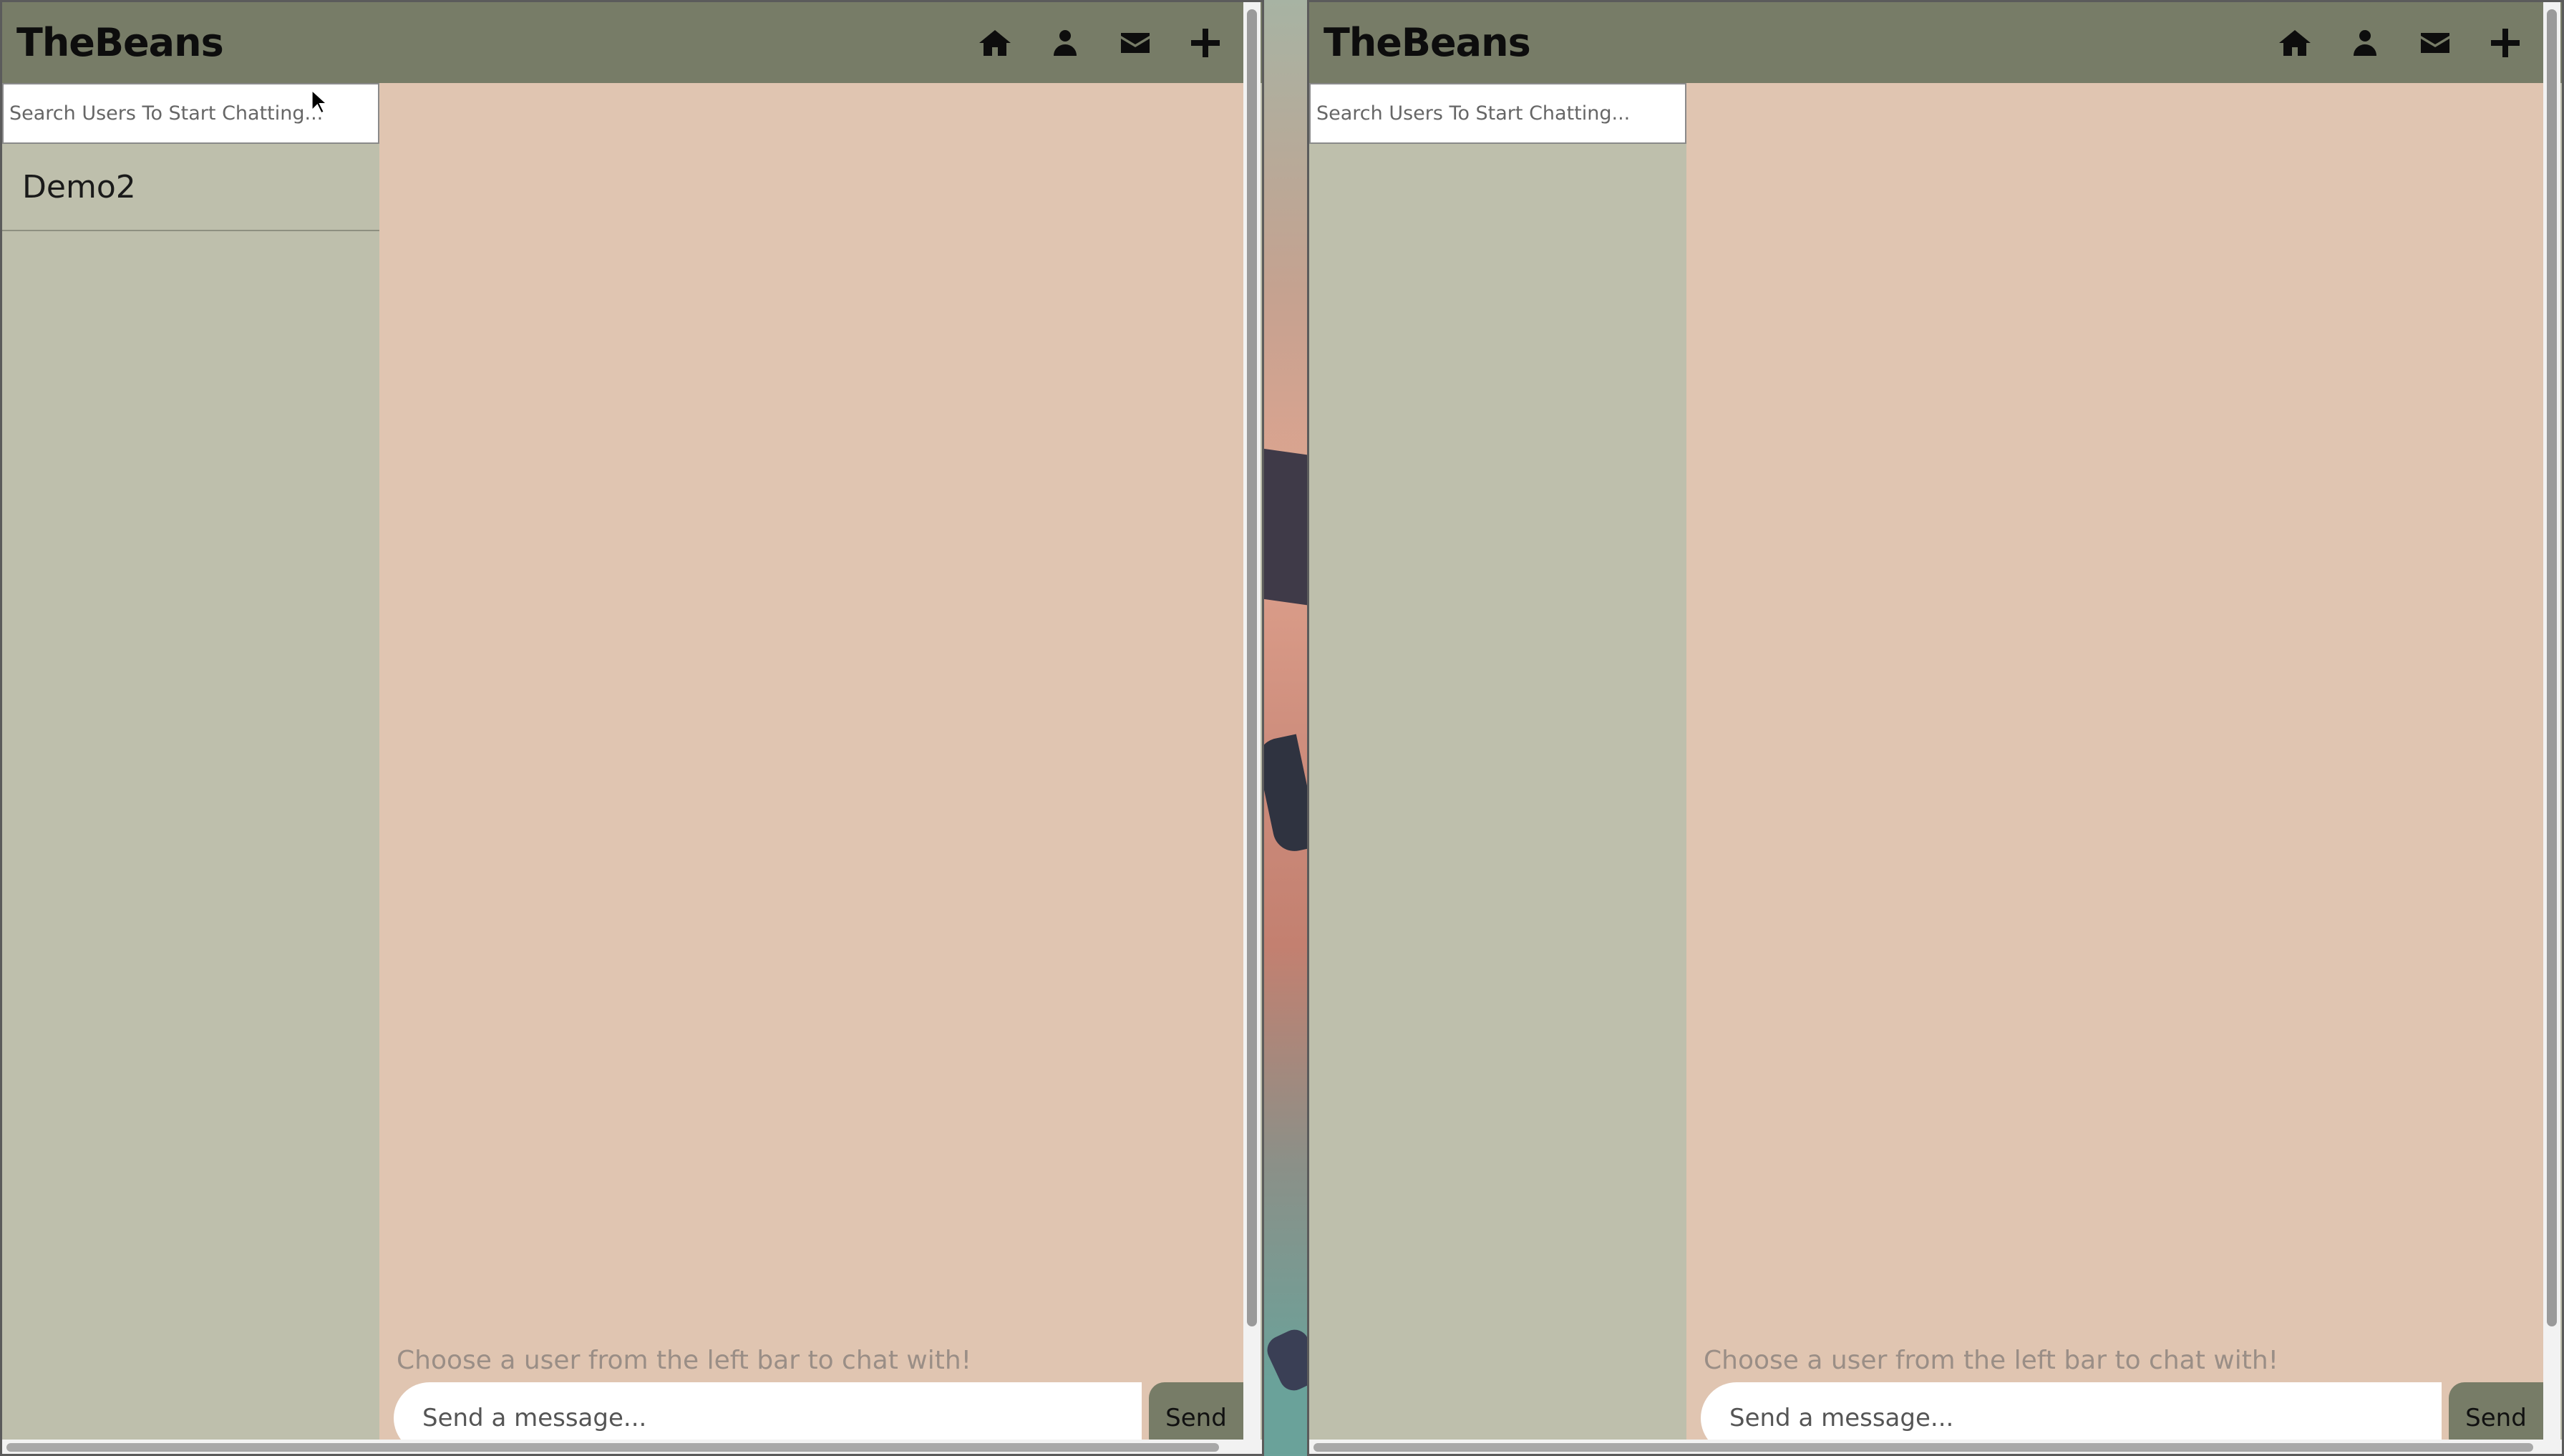 The height and width of the screenshot is (1456, 2564). Describe the element at coordinates (191, 768) in the screenshot. I see `user-sidebar: Demo2` at that location.